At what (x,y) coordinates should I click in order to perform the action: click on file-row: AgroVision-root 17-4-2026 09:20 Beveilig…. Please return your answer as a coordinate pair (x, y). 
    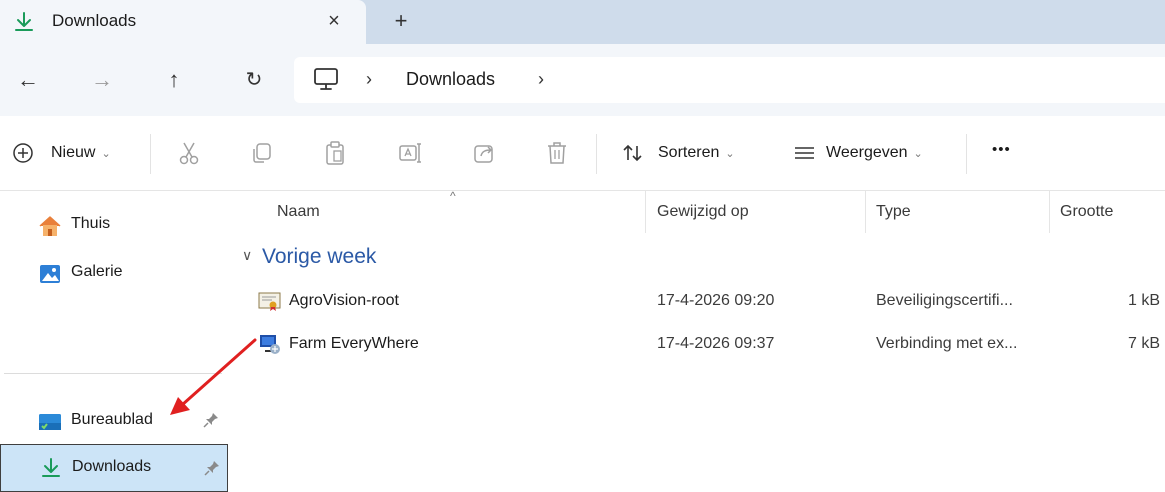
    Looking at the image, I should click on (696, 301).